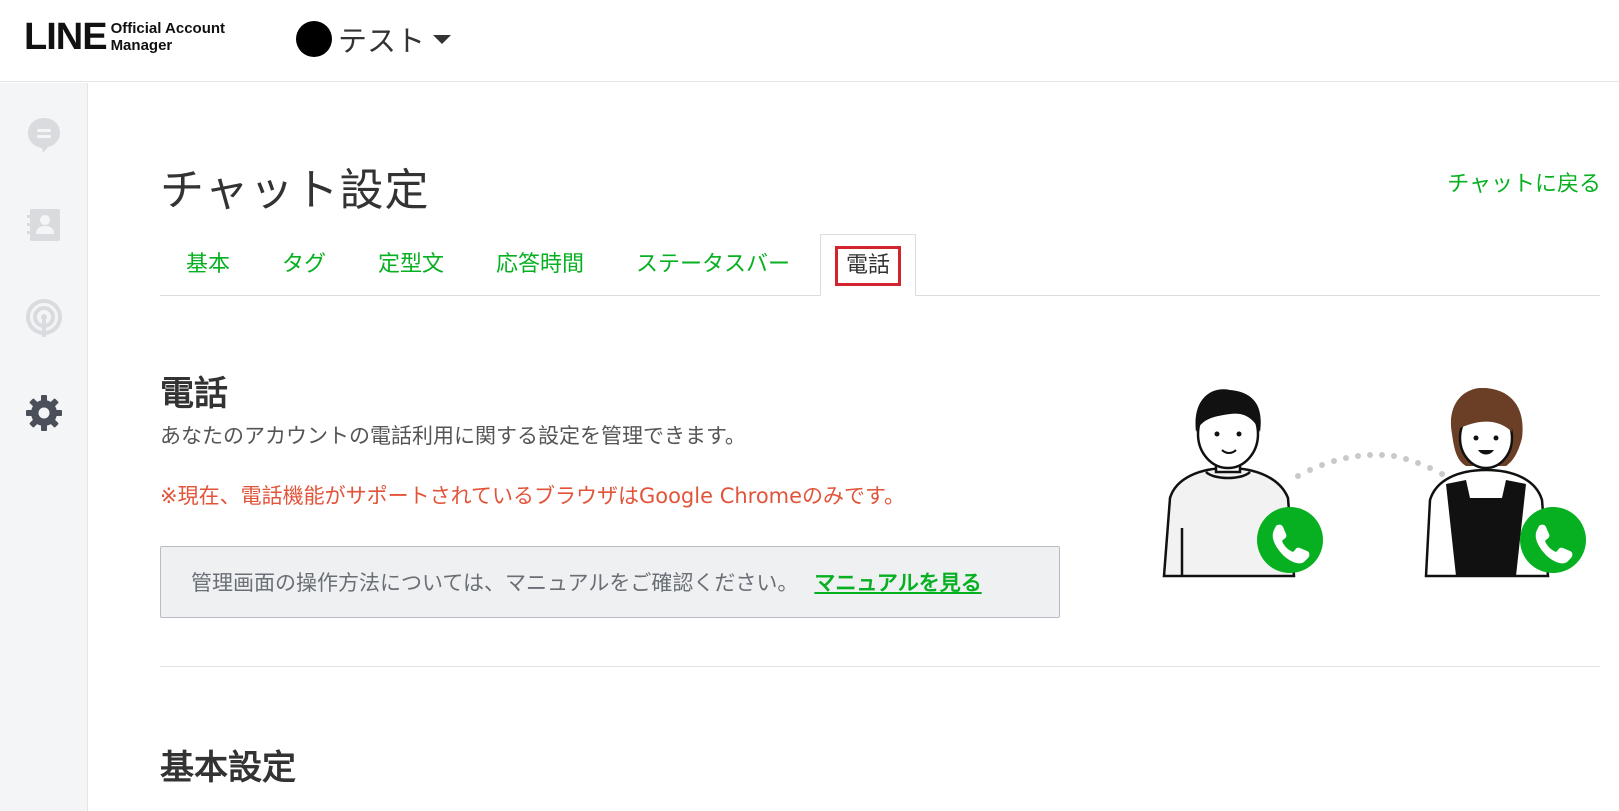 The image size is (1619, 811). What do you see at coordinates (713, 265) in the screenshot?
I see `tab-status-bar: ステータスバー` at bounding box center [713, 265].